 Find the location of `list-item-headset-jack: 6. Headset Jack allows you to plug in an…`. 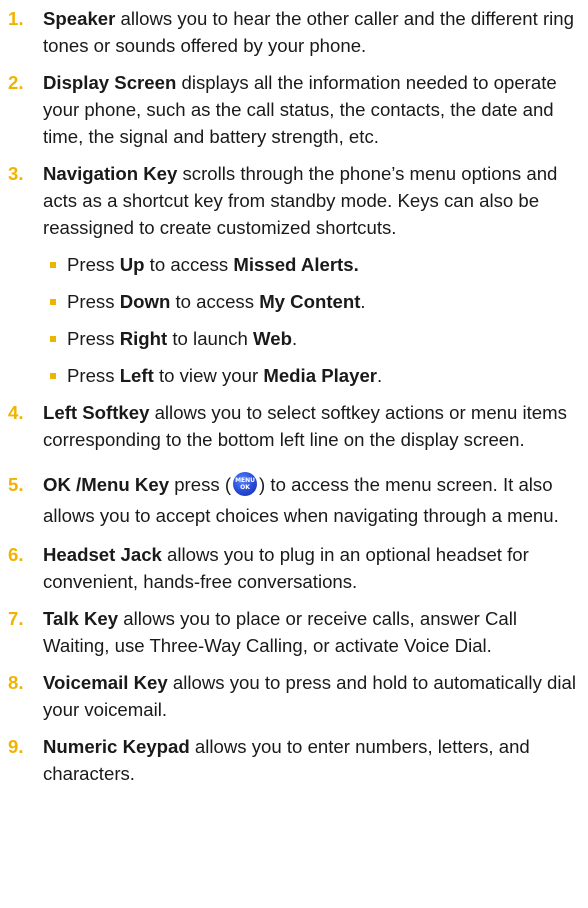

list-item-headset-jack: 6. Headset Jack allows you to plug in an… is located at coordinates (294, 568).